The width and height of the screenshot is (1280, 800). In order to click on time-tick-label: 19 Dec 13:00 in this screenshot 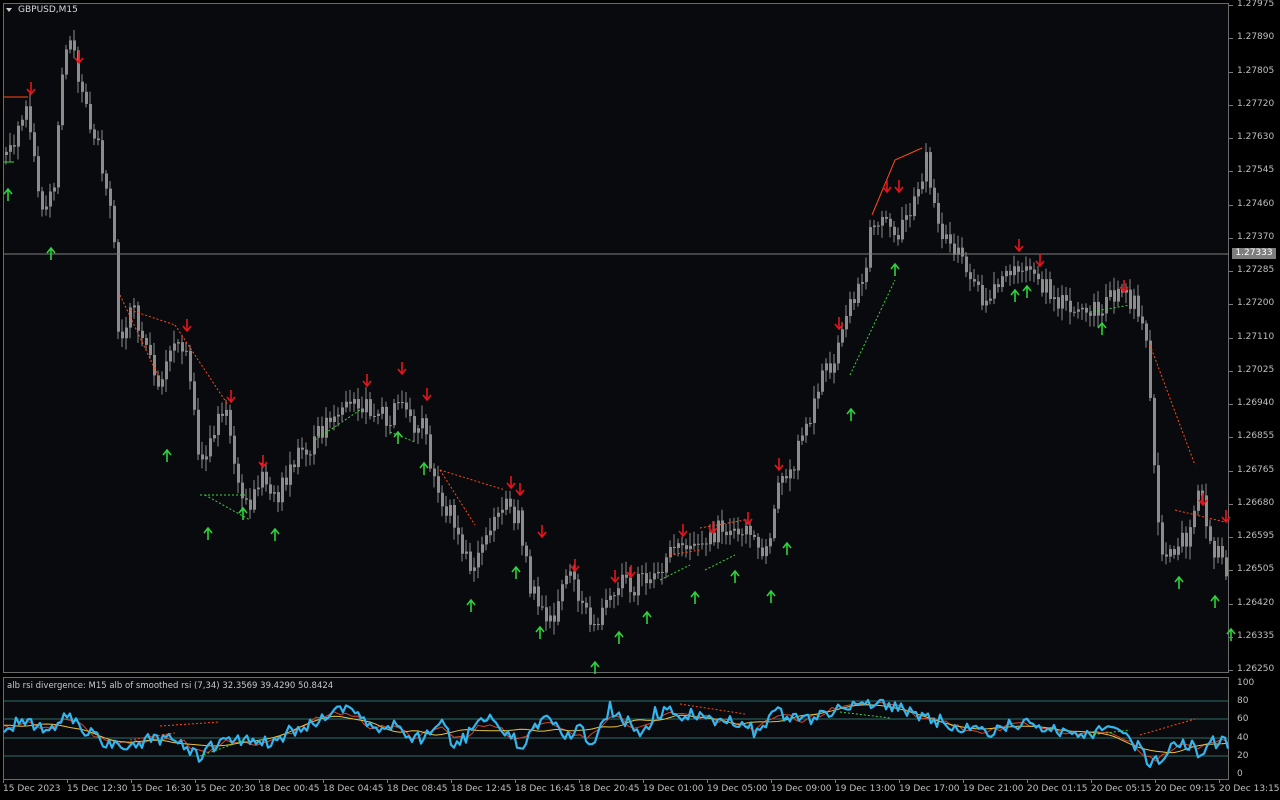, I will do `click(865, 789)`.